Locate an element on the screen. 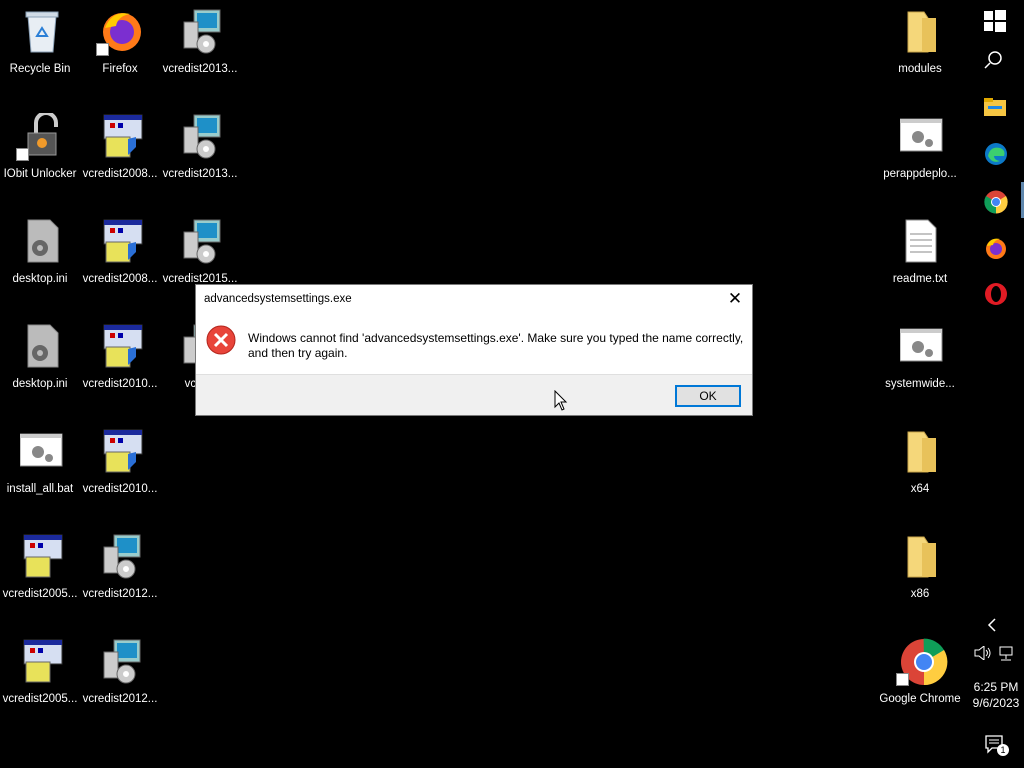 Image resolution: width=1024 pixels, height=768 pixels. icon-label: readme.txt is located at coordinates (920, 279).